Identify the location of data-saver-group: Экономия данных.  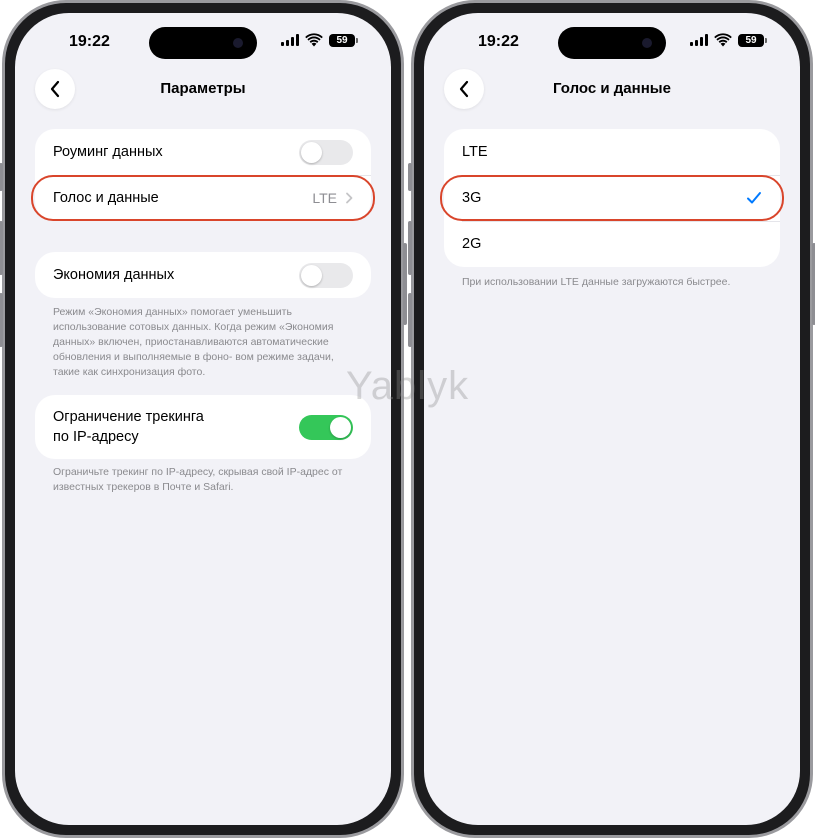
(203, 275).